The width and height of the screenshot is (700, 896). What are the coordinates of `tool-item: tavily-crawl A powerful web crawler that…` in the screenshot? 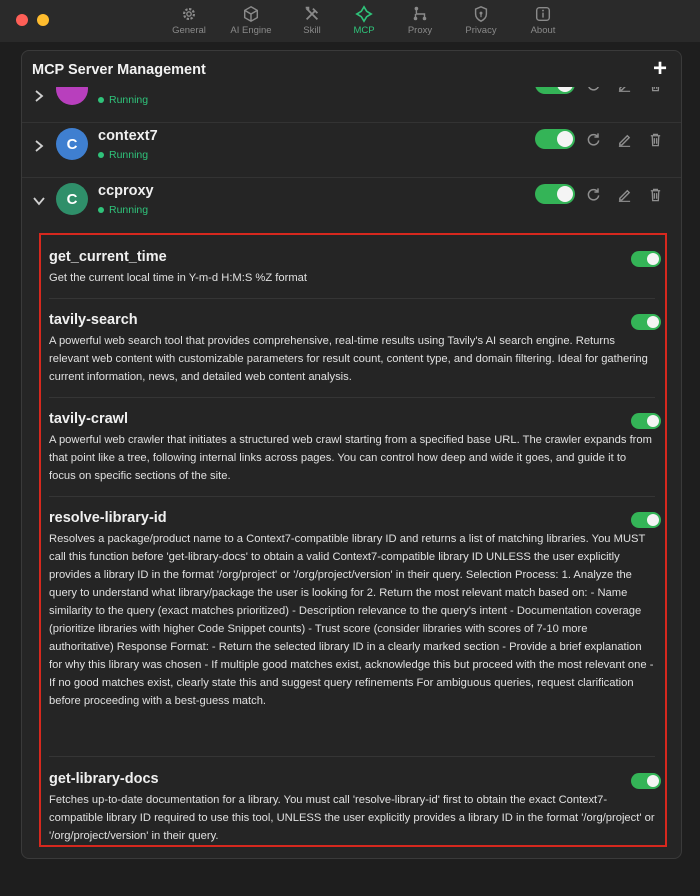 It's located at (355, 454).